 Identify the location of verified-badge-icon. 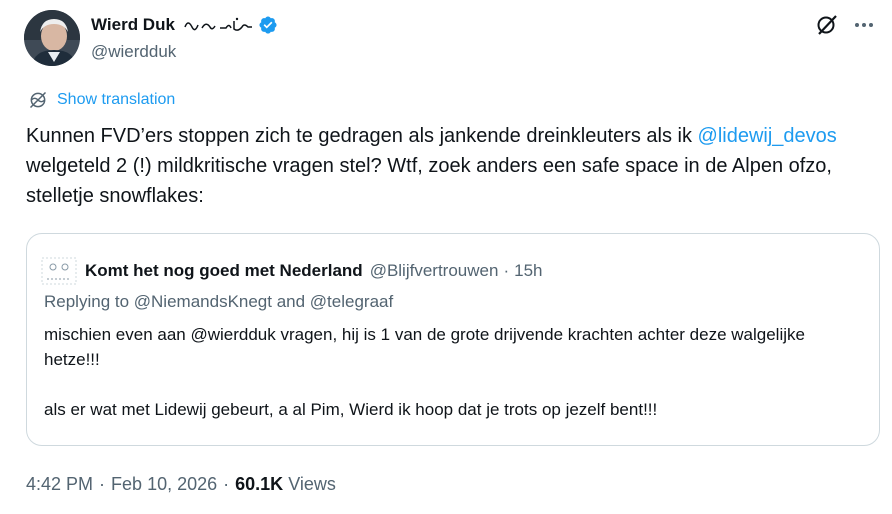
(268, 25).